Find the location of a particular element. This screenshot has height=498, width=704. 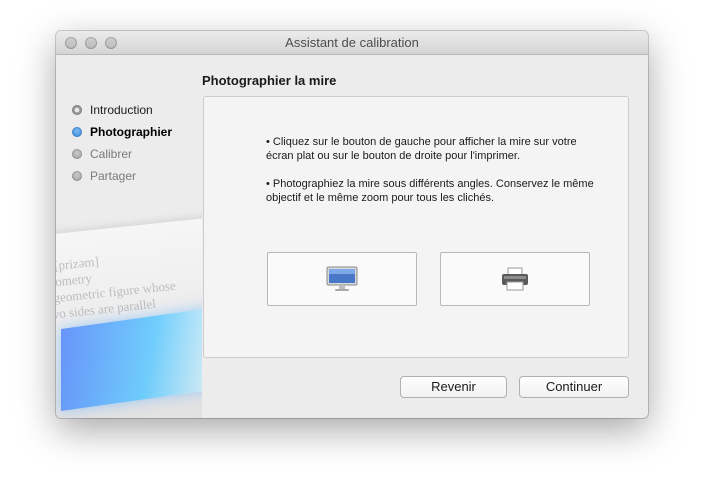

show-on-display-button is located at coordinates (342, 279).